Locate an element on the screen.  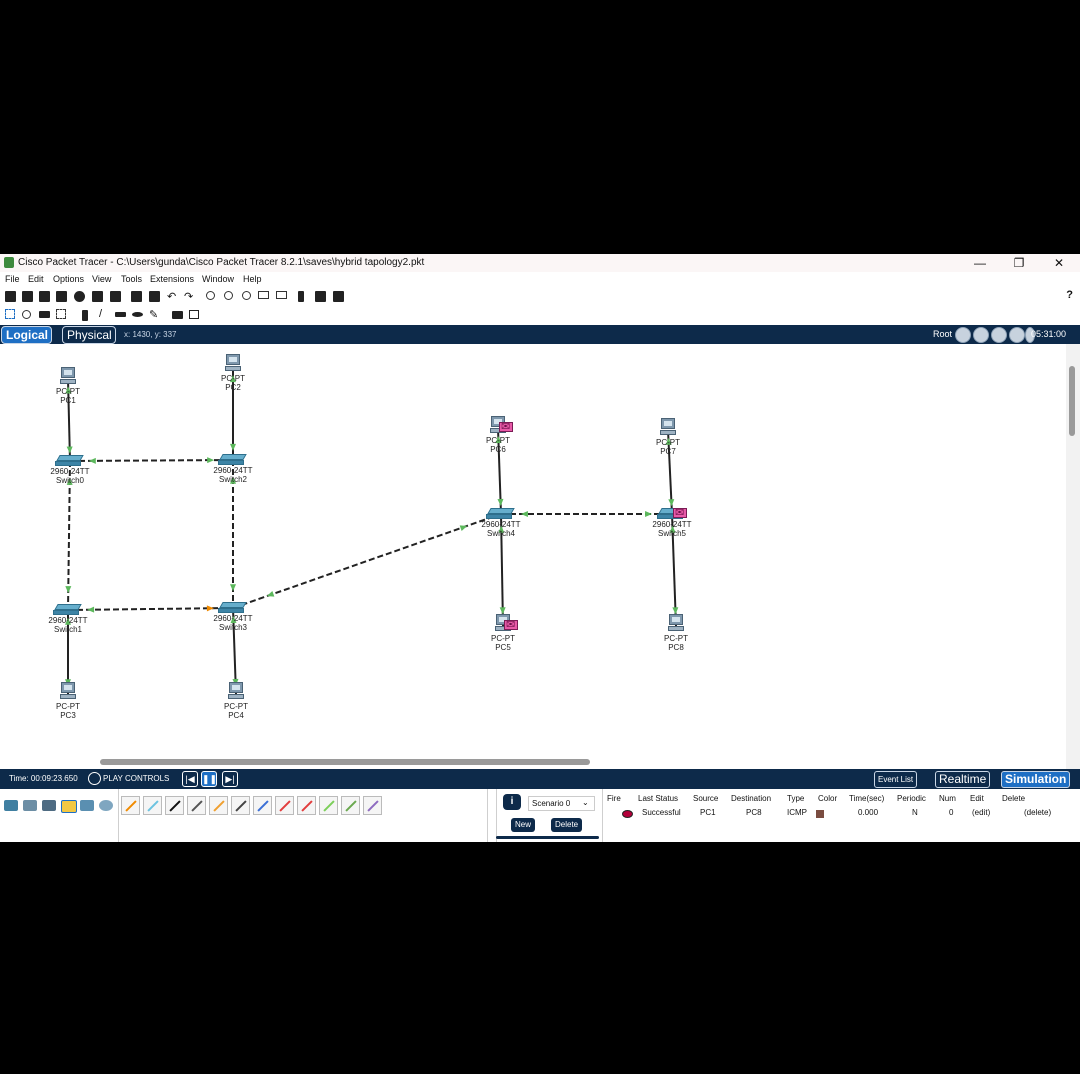
draw-rectangle-icon is located at coordinates (120, 314).